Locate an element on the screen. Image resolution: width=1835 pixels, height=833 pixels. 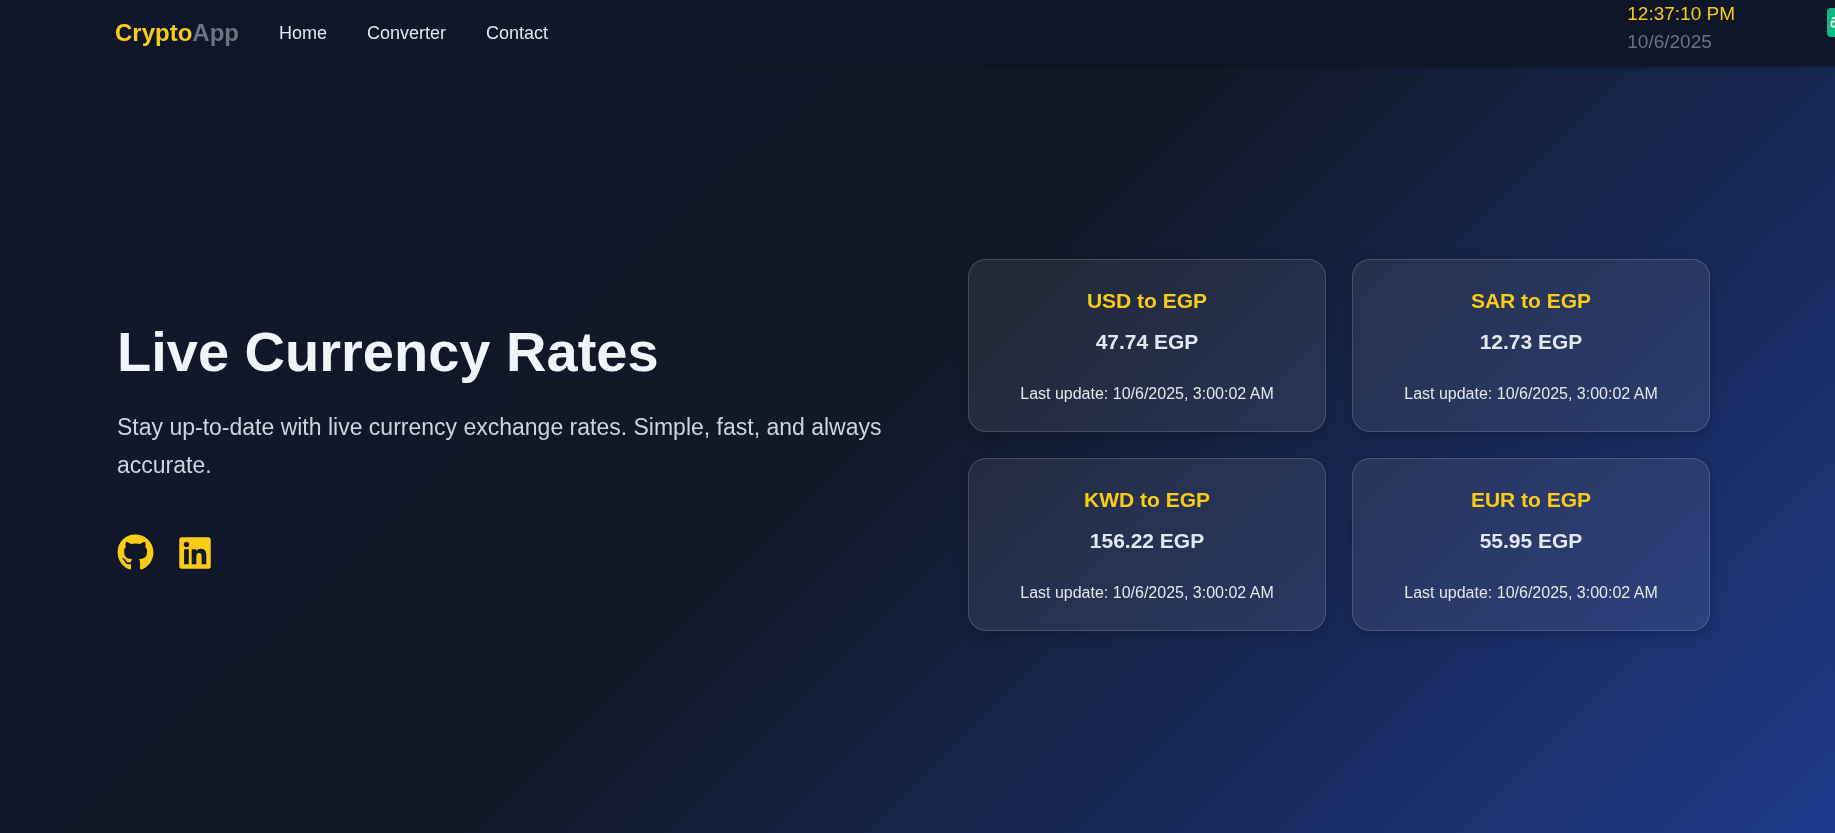
clock-time: 12:37:10 PM is located at coordinates (1681, 14).